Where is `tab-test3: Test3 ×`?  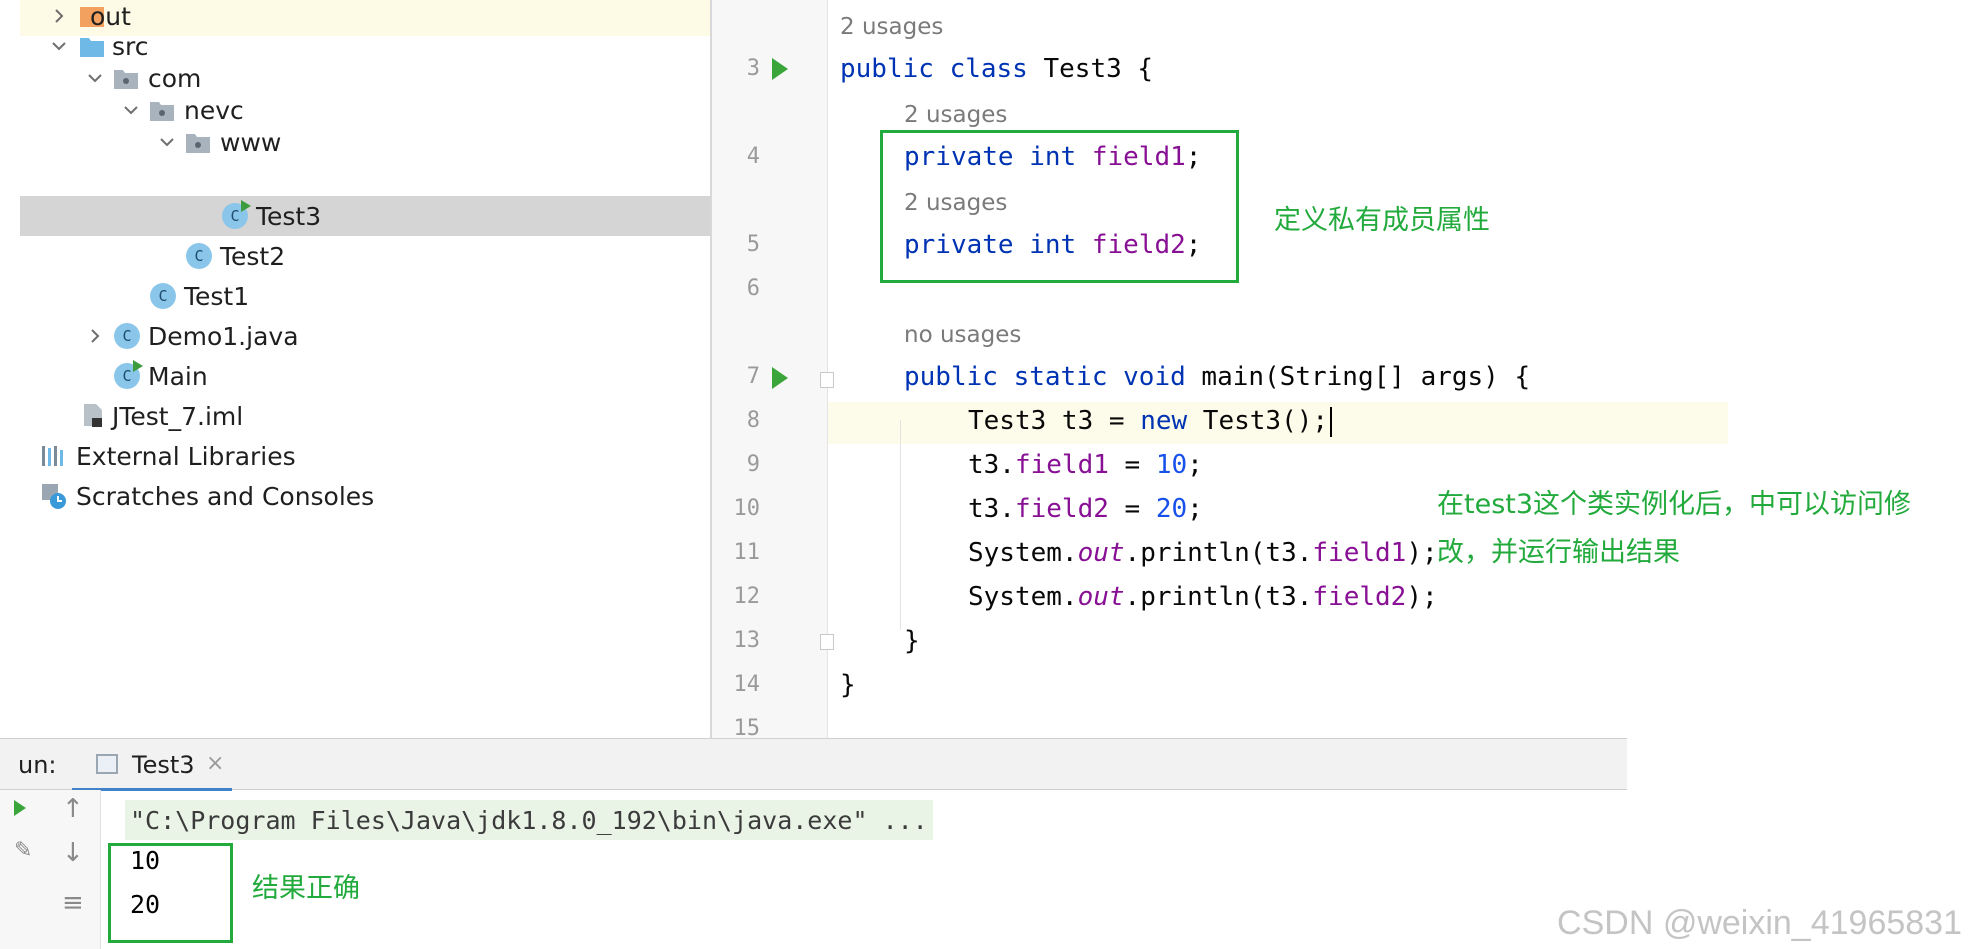 tab-test3: Test3 × is located at coordinates (152, 765).